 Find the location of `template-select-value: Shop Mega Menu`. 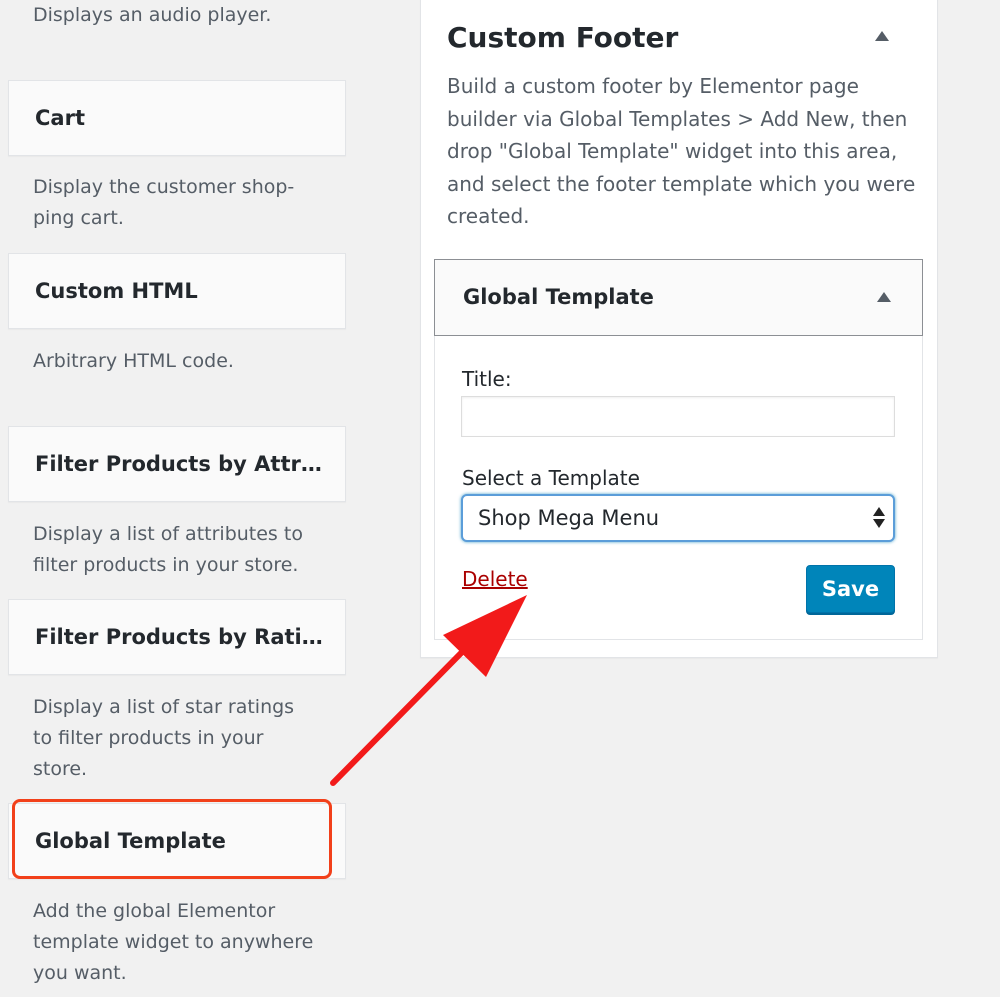

template-select-value: Shop Mega Menu is located at coordinates (569, 518).